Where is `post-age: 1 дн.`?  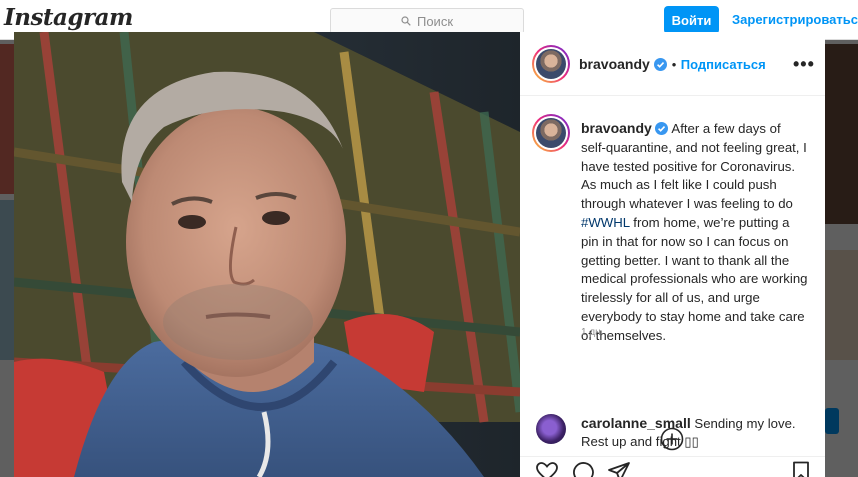
post-age: 1 дн. is located at coordinates (592, 332).